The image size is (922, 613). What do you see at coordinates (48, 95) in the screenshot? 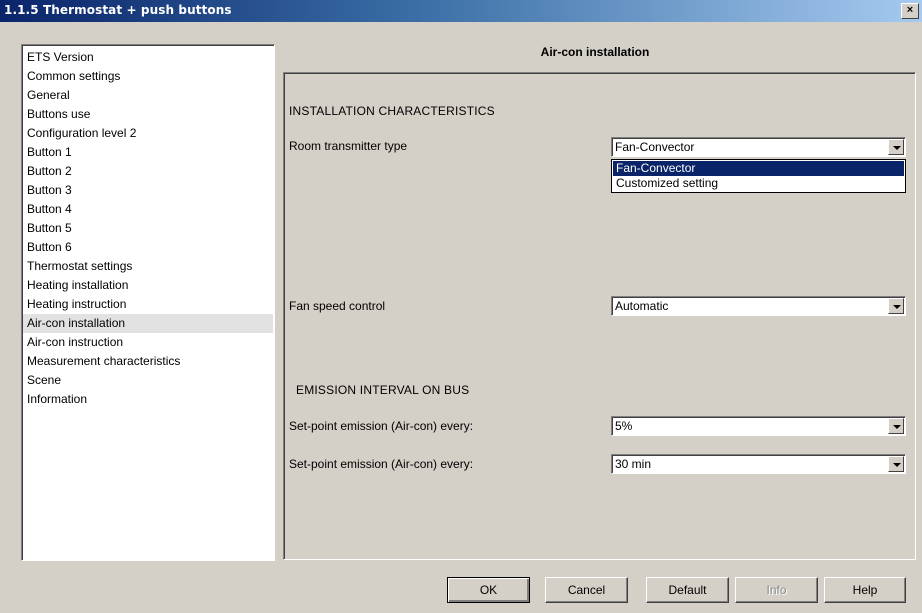
I see `sidebar-item-general: General` at bounding box center [48, 95].